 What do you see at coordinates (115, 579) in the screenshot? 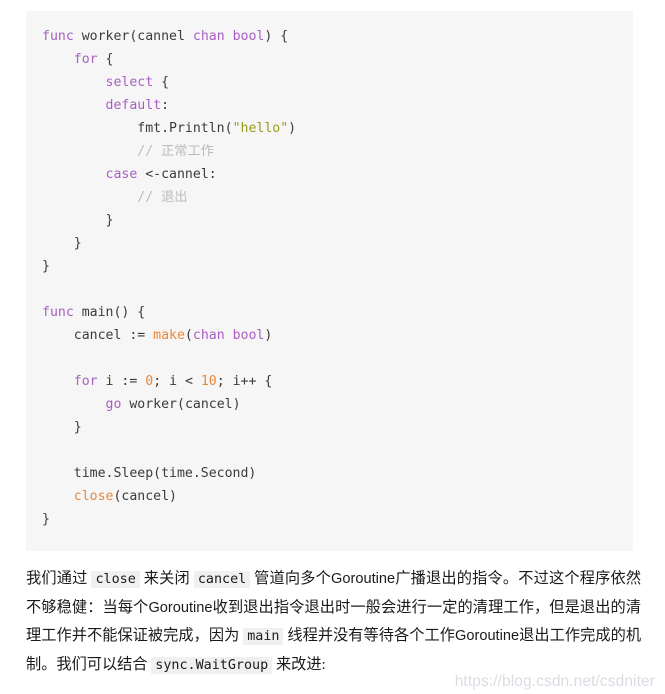
I see `inline-code: close` at bounding box center [115, 579].